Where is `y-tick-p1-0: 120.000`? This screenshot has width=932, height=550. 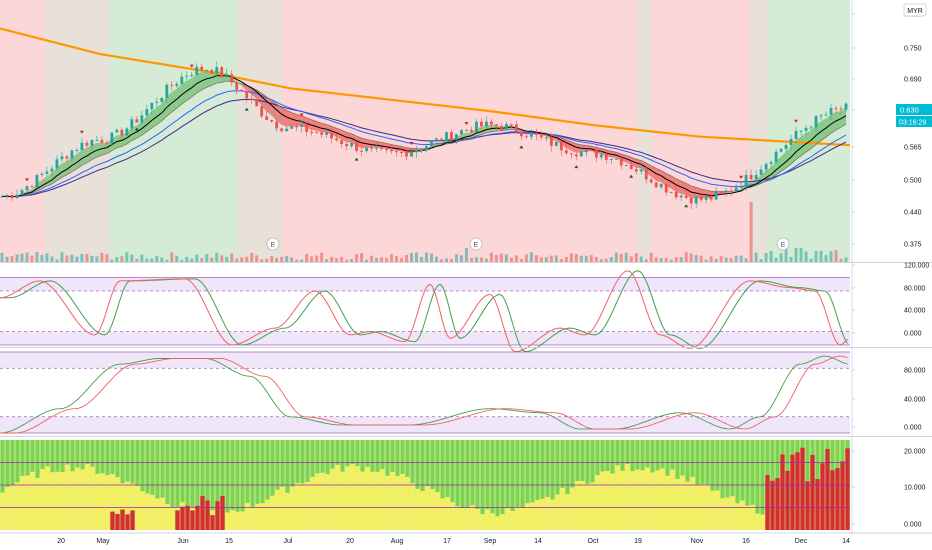
y-tick-p1-0: 120.000 is located at coordinates (916, 266).